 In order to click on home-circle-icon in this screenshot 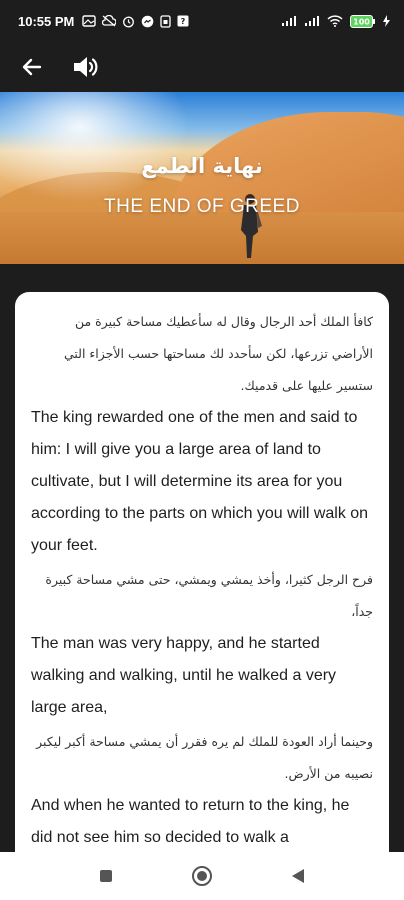, I will do `click(202, 876)`.